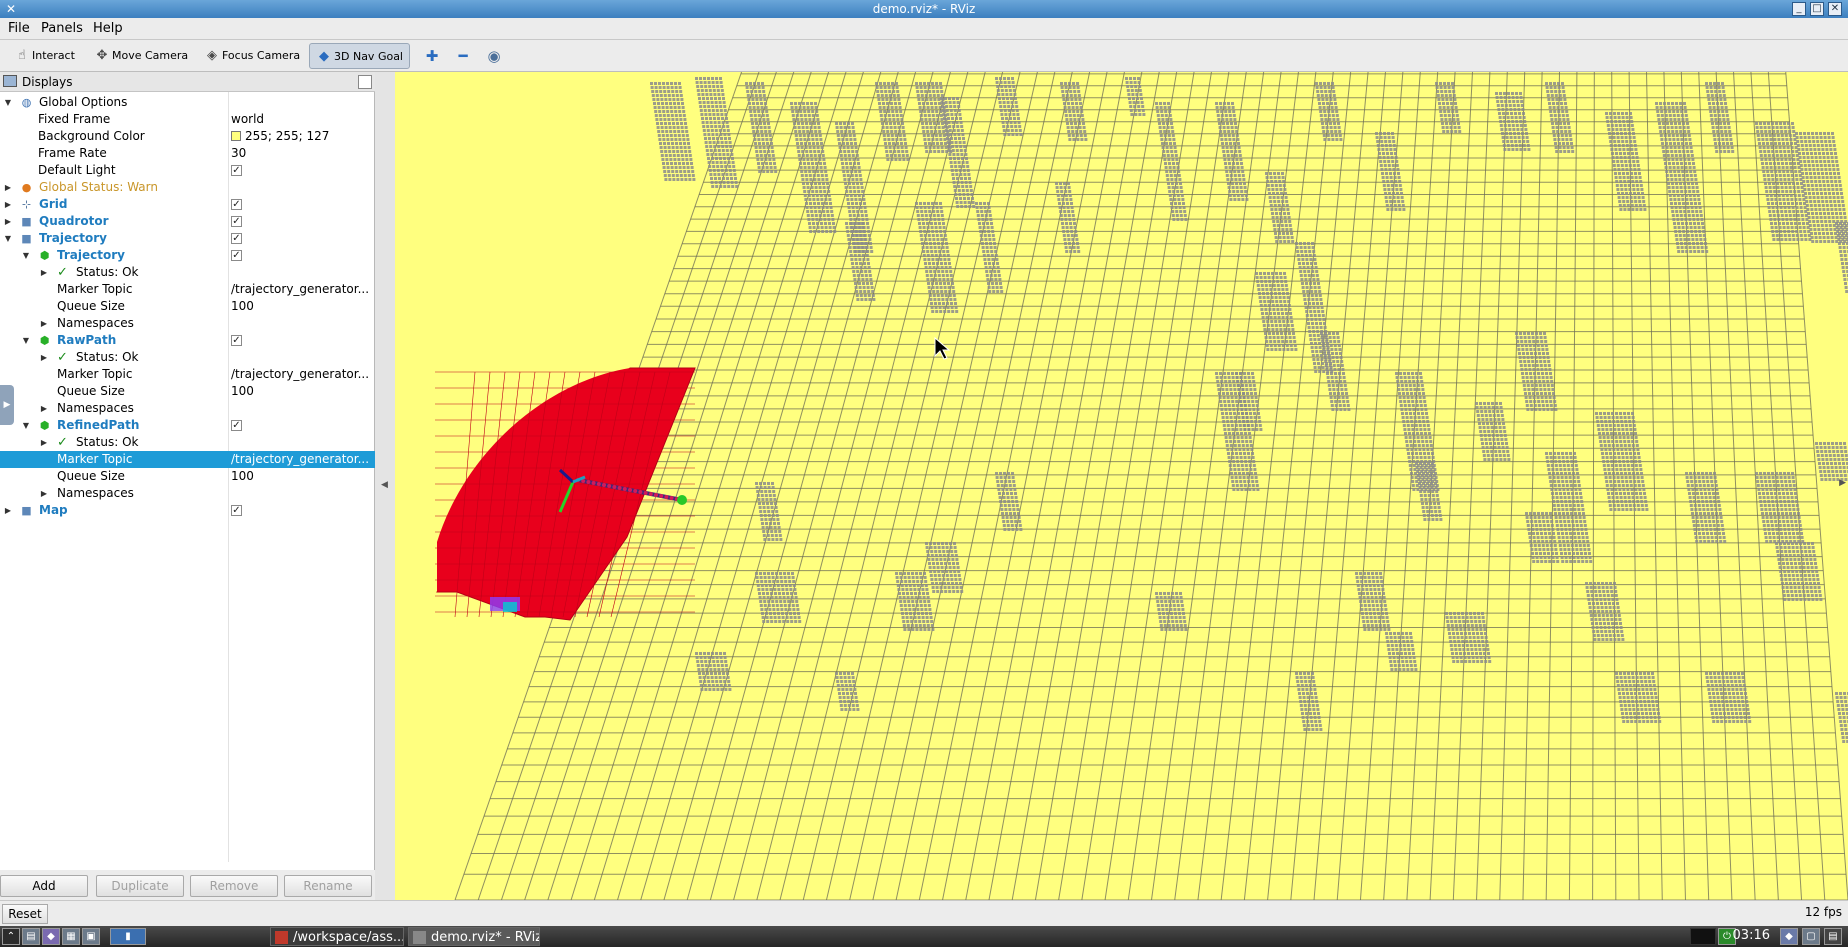 The width and height of the screenshot is (1848, 947). I want to click on focus-camera-tool: ◈ Focus Camera, so click(252, 56).